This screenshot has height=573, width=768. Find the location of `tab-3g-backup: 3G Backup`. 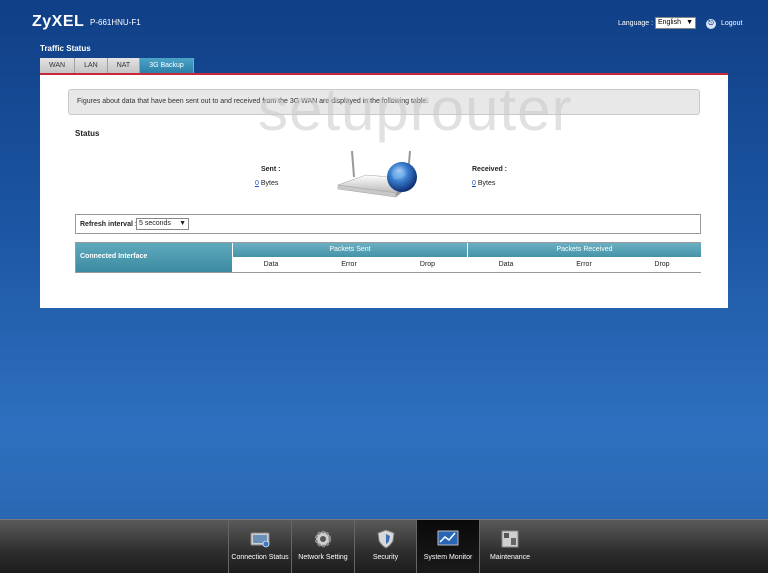

tab-3g-backup: 3G Backup is located at coordinates (167, 65).